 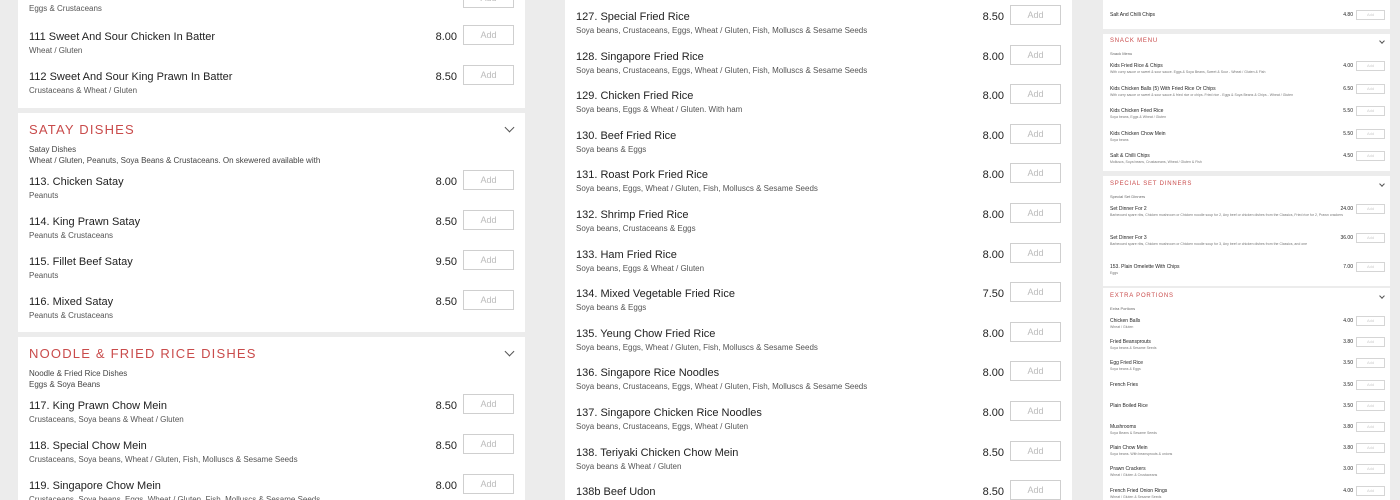 I want to click on item-name: Plain Chow Mein, so click(x=1129, y=448).